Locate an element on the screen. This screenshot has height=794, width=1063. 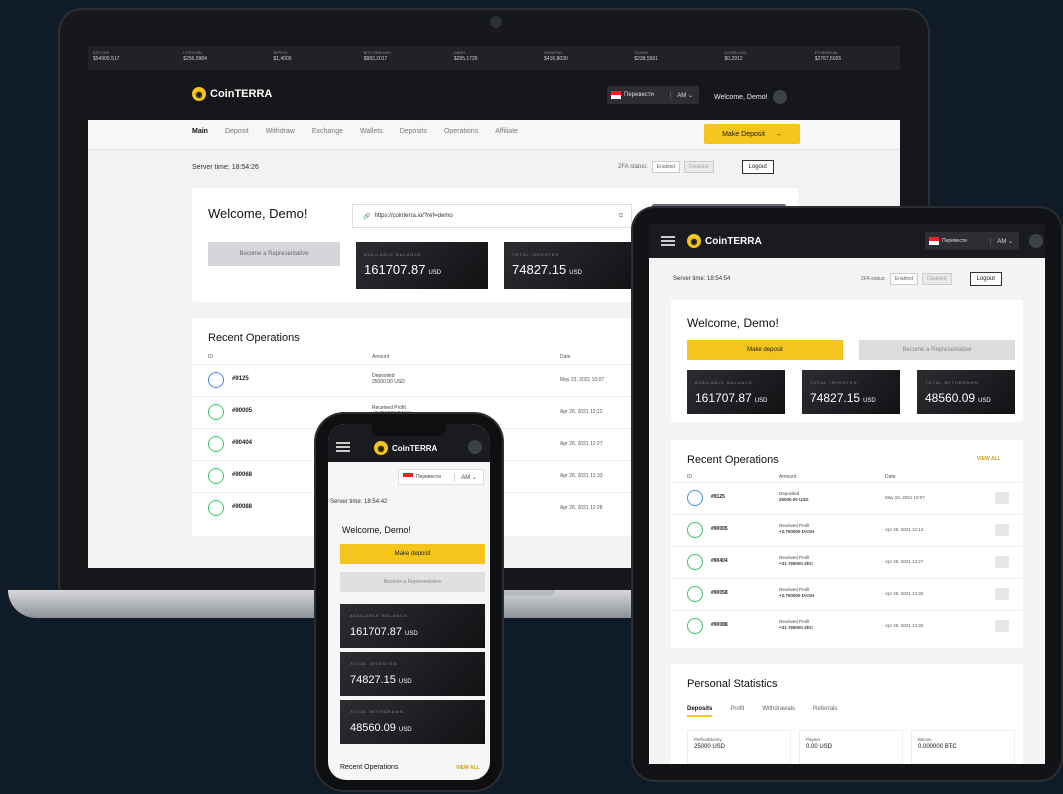
server-time: Server time: 18:54:54 is located at coordinates (702, 279).